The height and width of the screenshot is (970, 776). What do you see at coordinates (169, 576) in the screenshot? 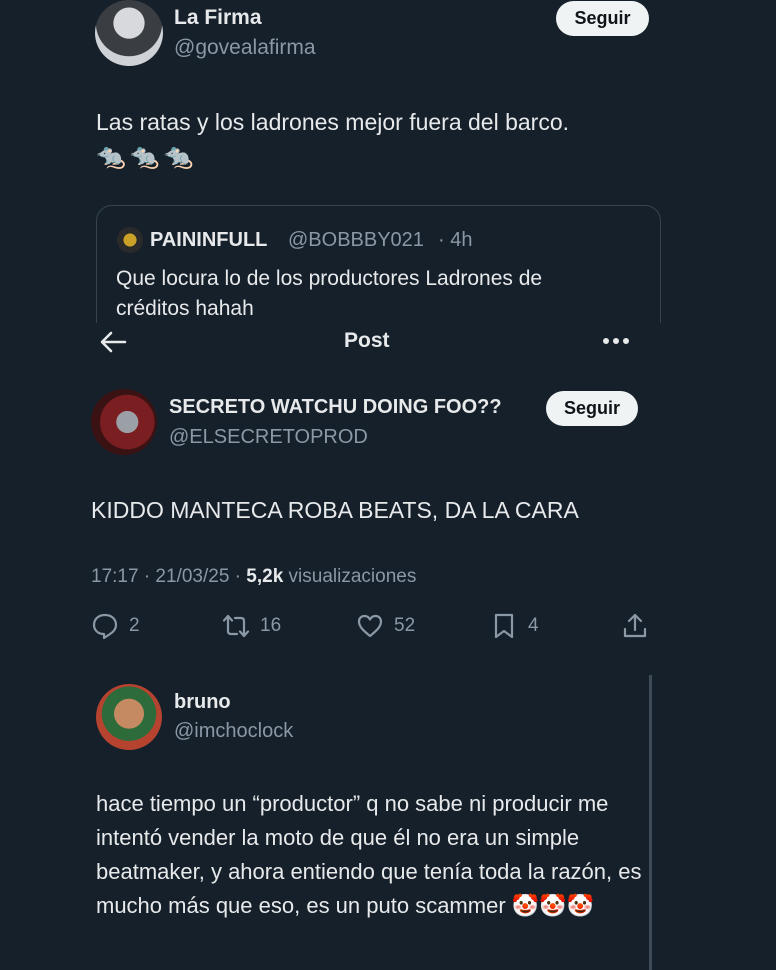
I see `post-timestamp: 17:17 · 21/03/25 ·` at bounding box center [169, 576].